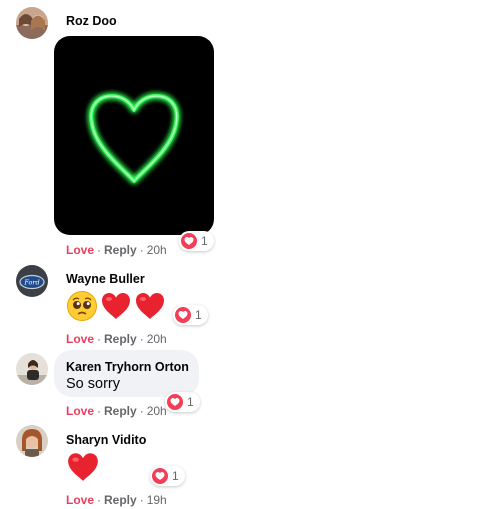 This screenshot has height=509, width=495. I want to click on pleading-face-icon, so click(82, 306).